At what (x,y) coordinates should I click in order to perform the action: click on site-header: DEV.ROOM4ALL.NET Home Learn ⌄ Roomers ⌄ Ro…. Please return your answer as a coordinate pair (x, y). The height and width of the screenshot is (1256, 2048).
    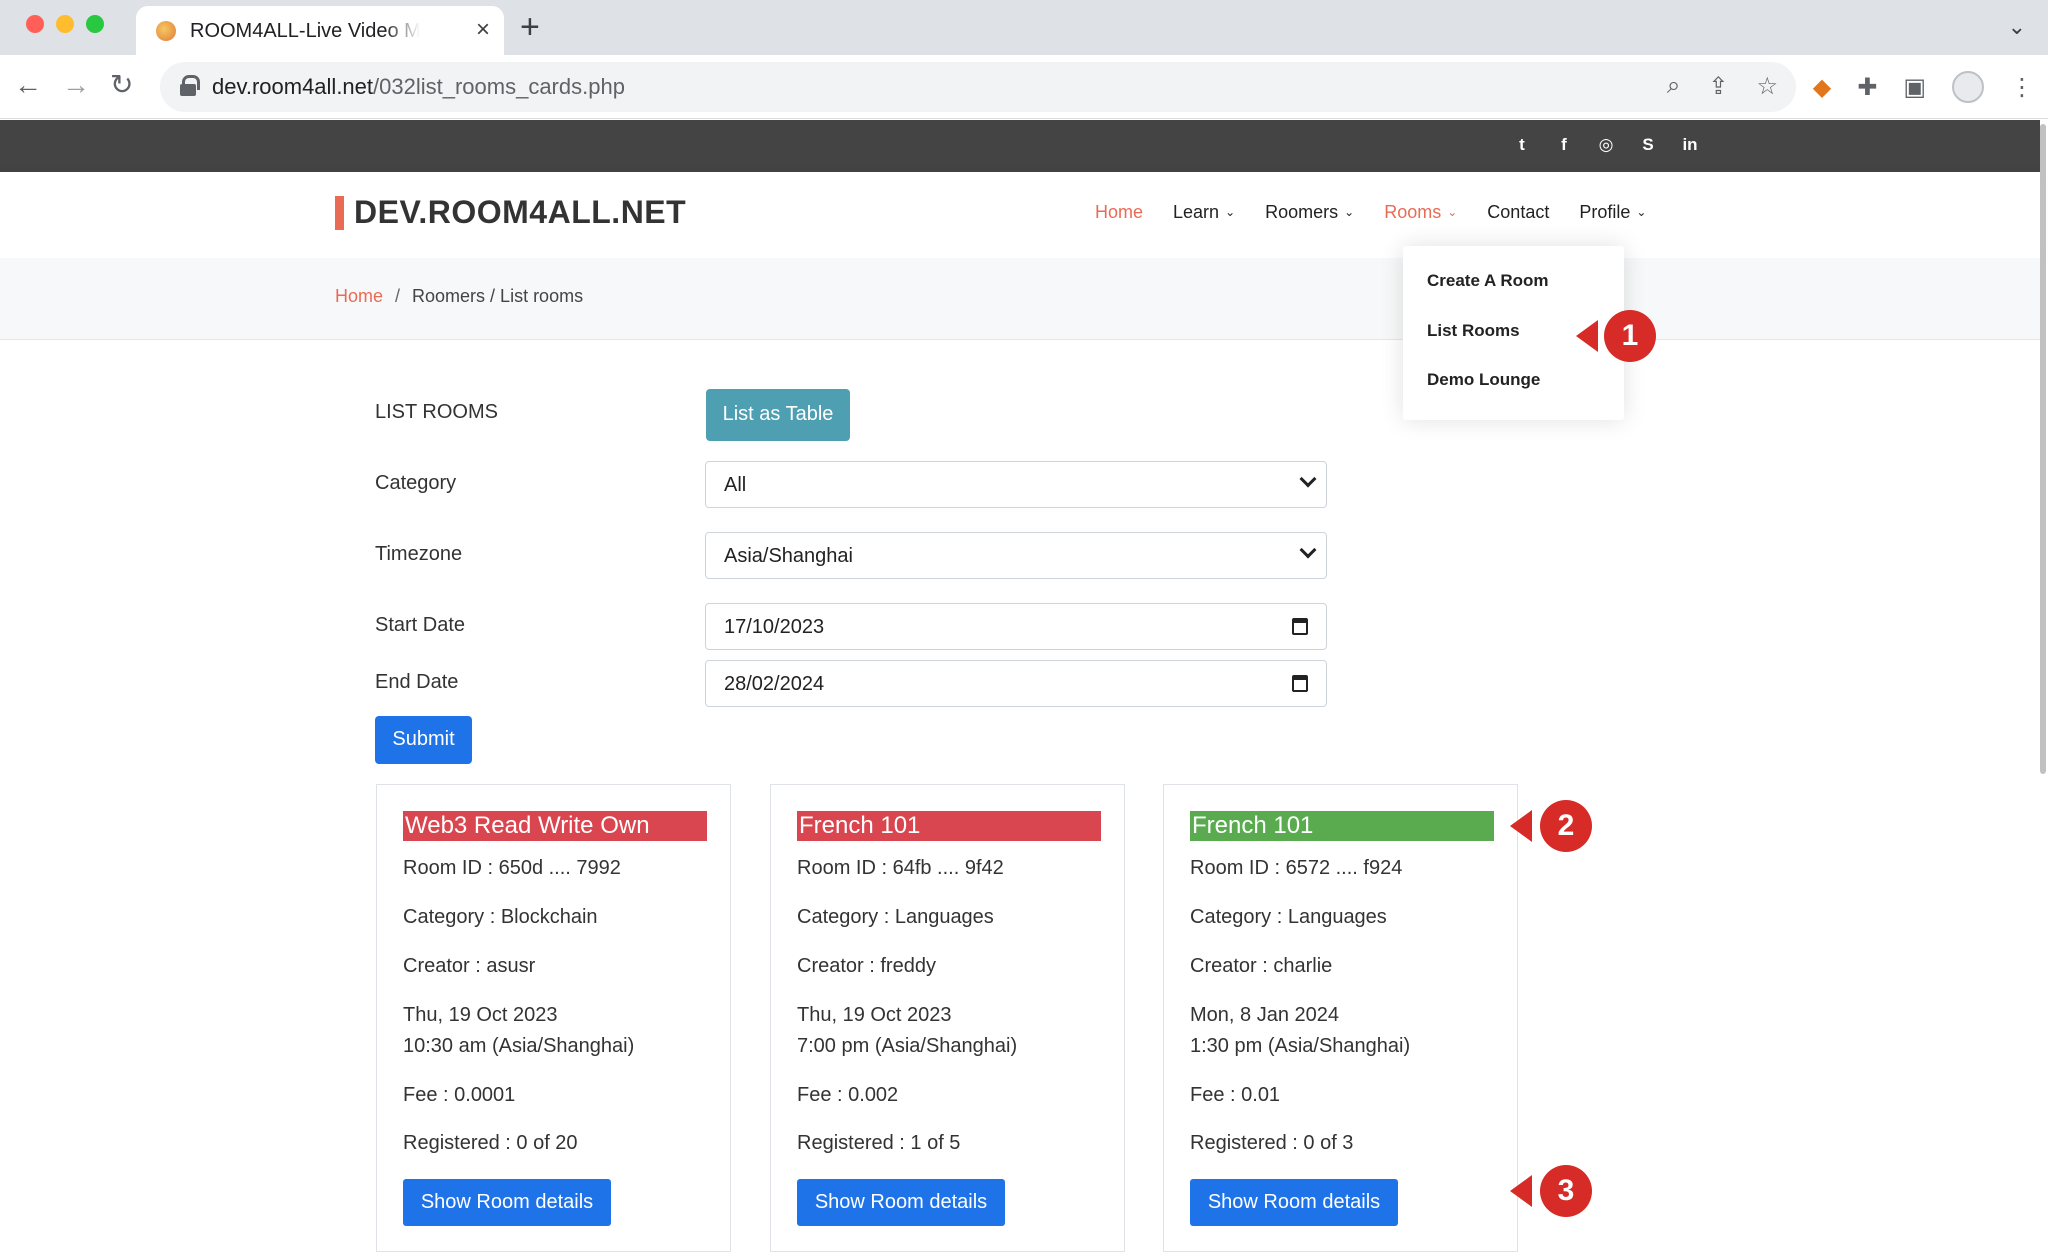
    Looking at the image, I should click on (1020, 215).